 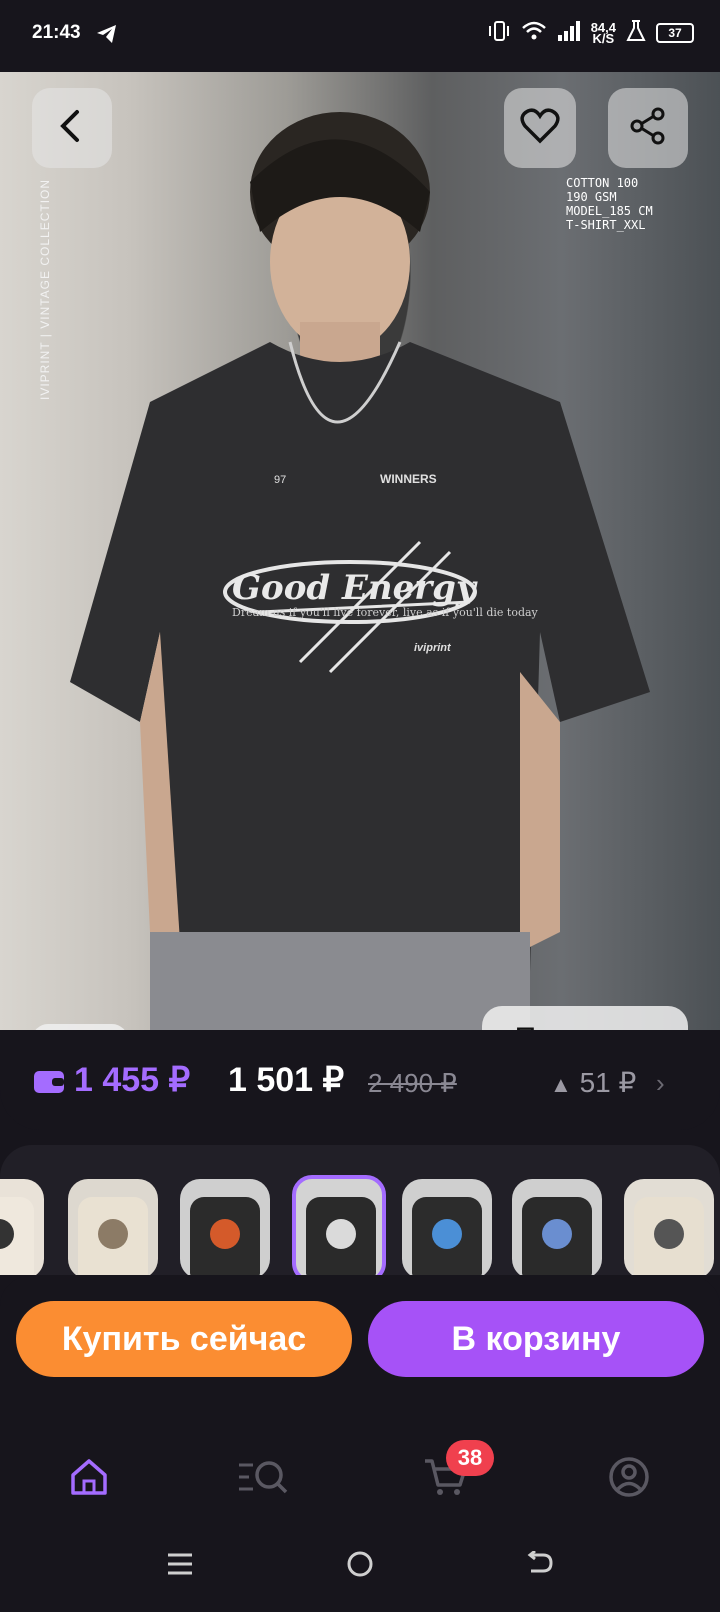 I want to click on wifi-icon, so click(x=534, y=32).